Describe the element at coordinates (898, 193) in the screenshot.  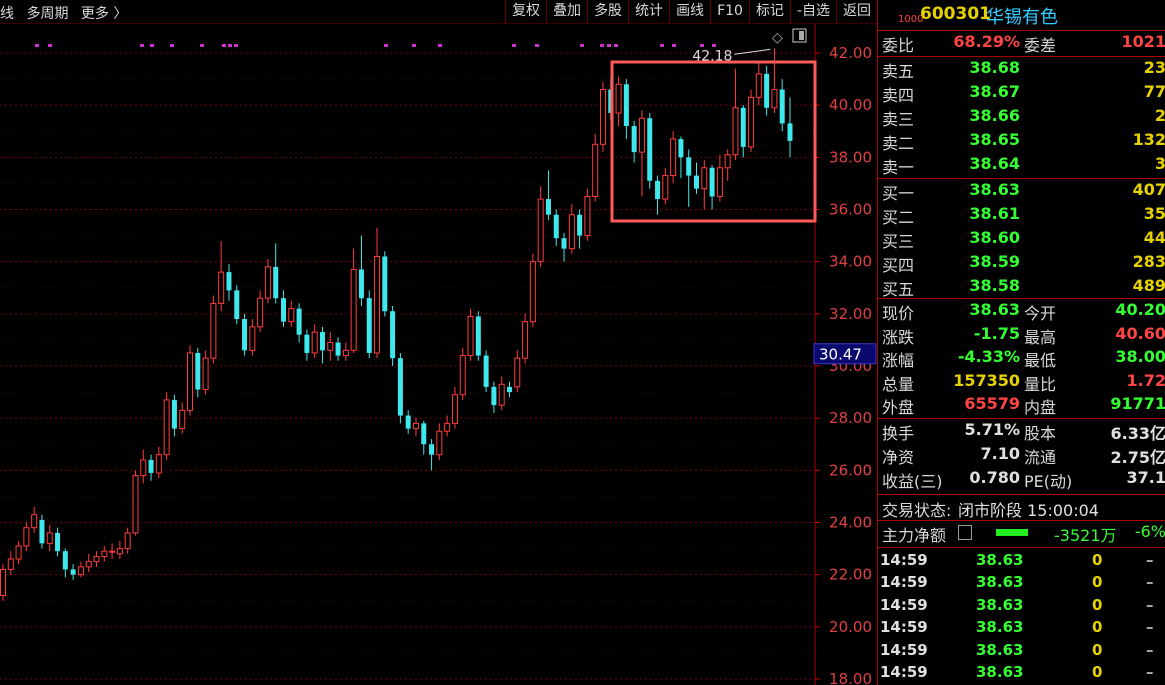
I see `order-level-label: 买一` at that location.